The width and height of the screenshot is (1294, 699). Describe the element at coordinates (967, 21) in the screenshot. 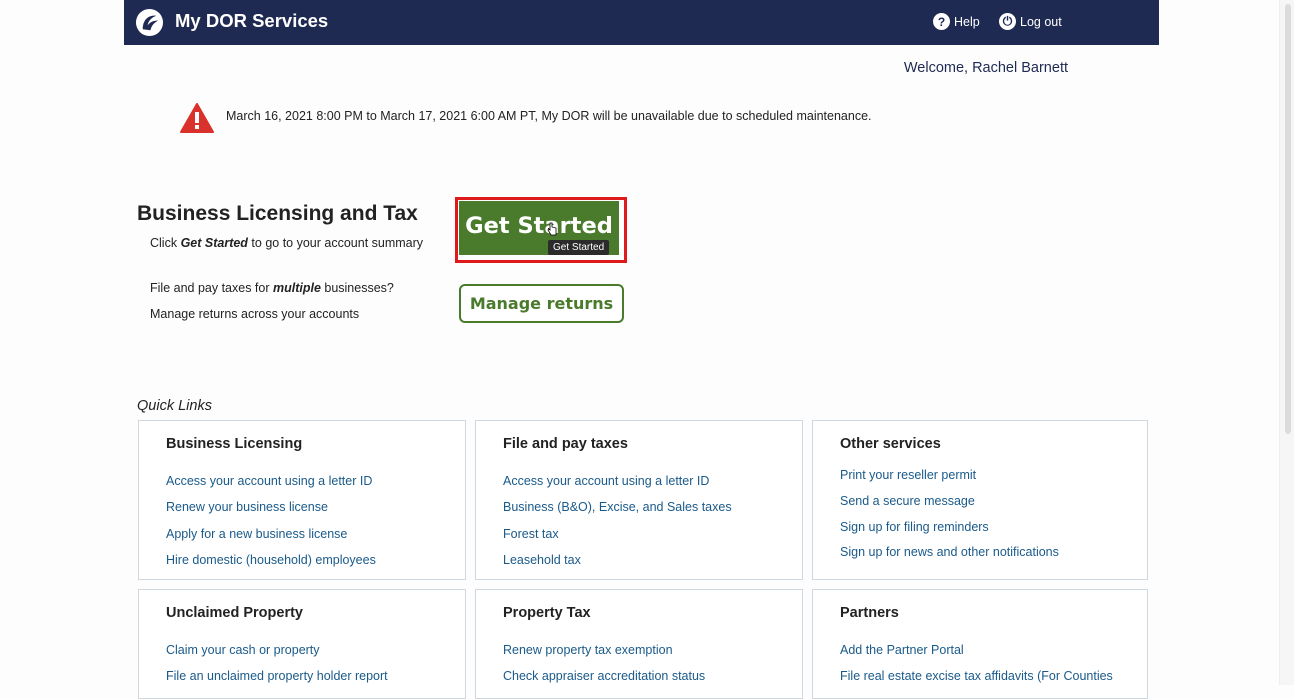

I see `help-label: Help` at that location.